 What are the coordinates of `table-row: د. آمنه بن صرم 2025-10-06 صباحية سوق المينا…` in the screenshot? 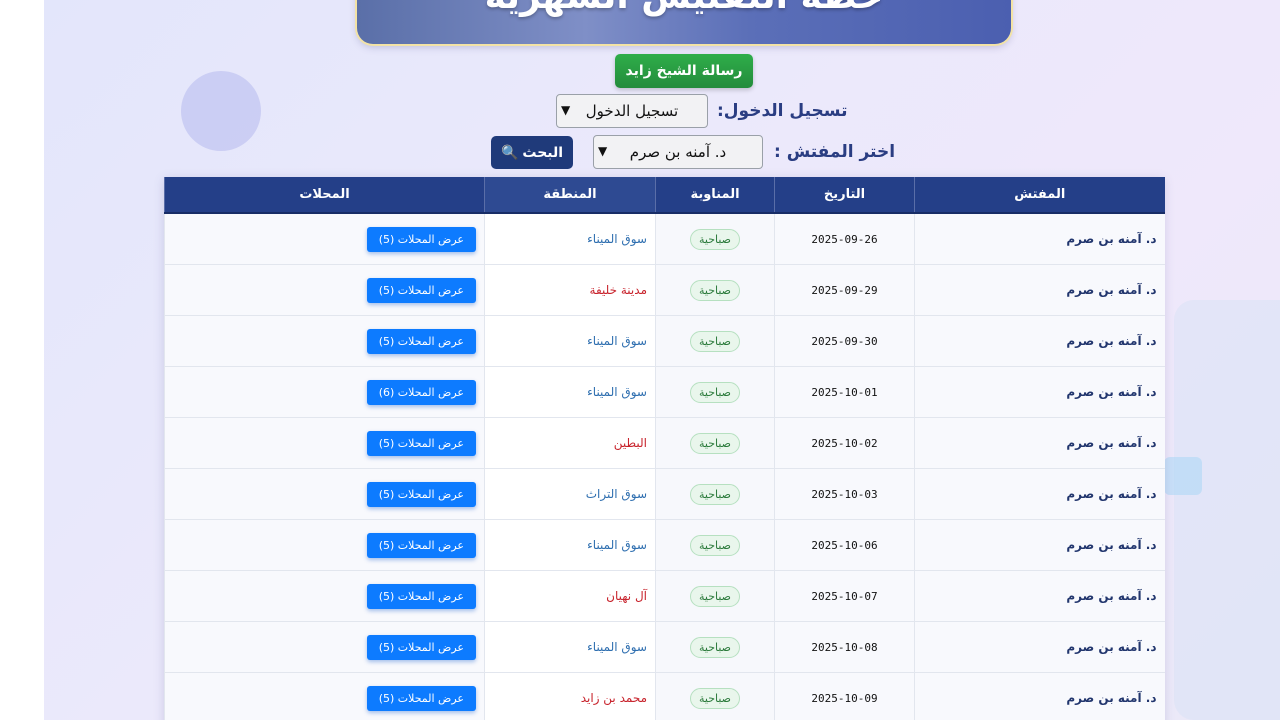 It's located at (664, 545).